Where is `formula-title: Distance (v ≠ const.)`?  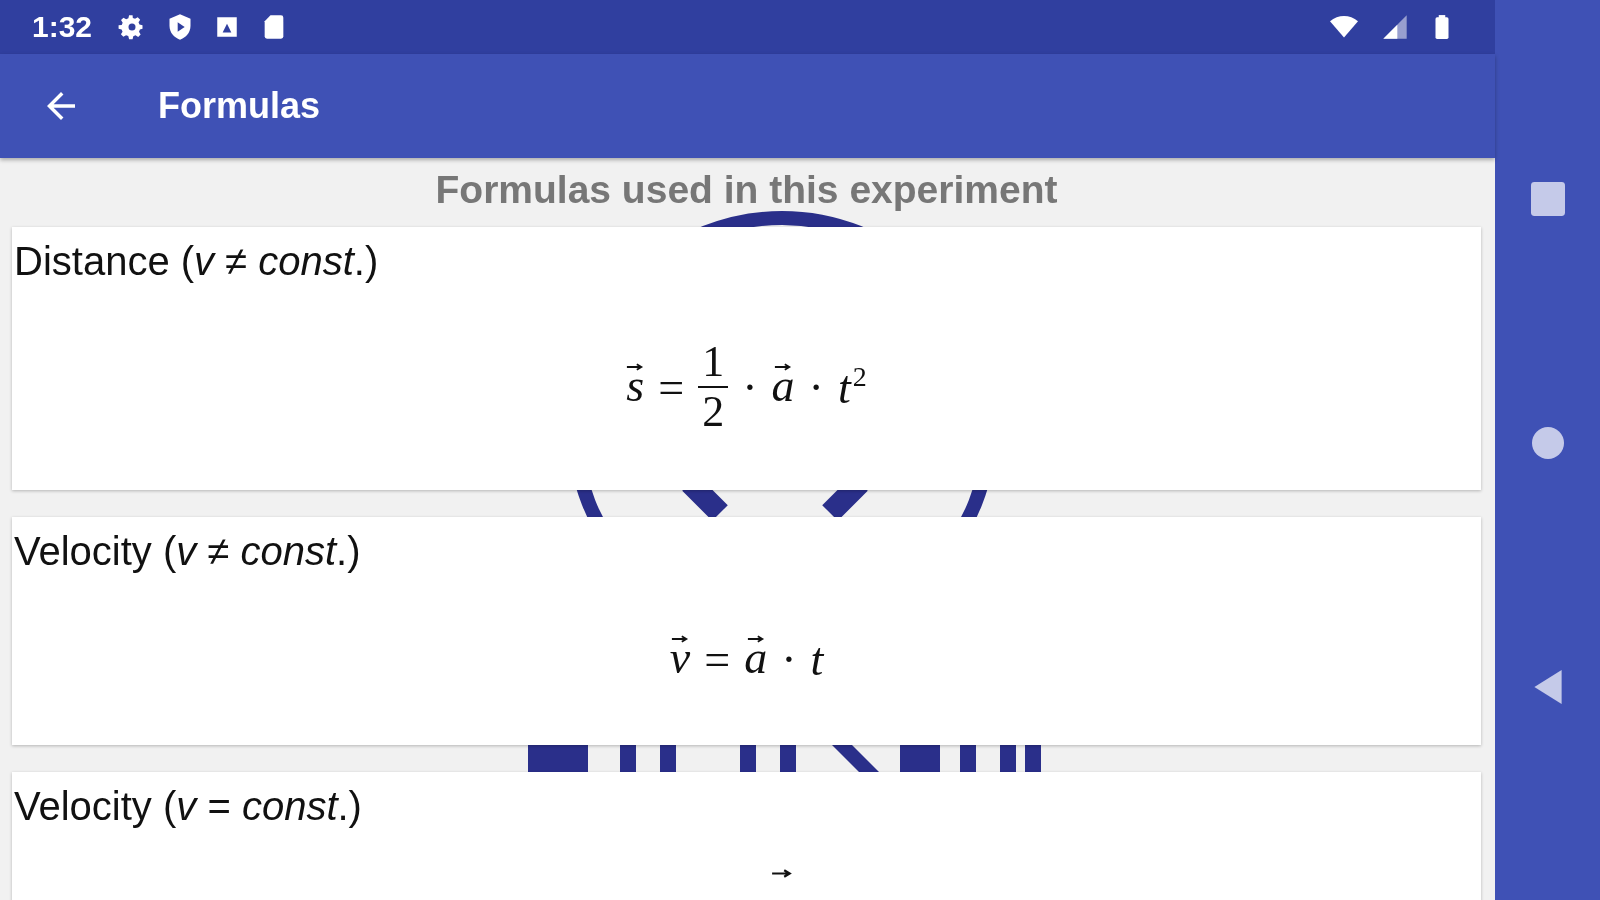 formula-title: Distance (v ≠ const.) is located at coordinates (196, 261).